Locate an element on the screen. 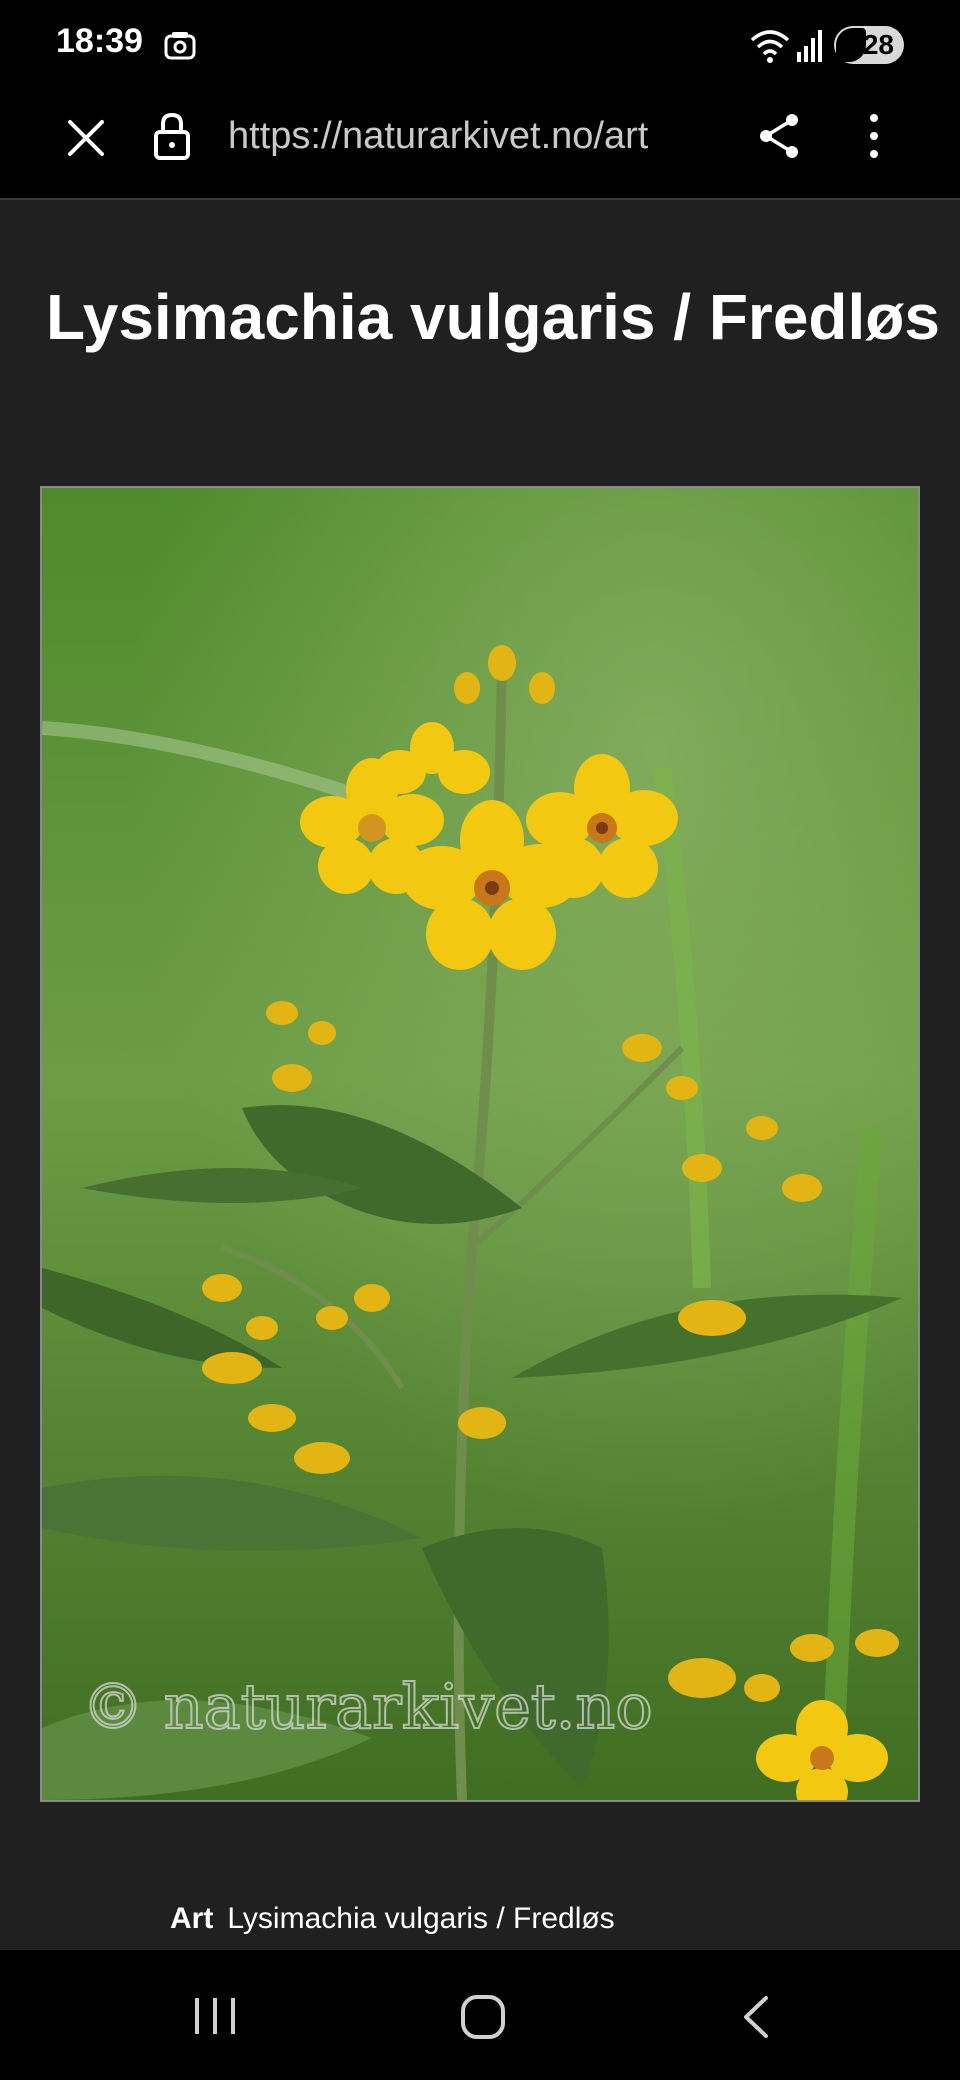  photo-caption: Art Lysimachia vulgaris / Fredløs is located at coordinates (392, 1919).